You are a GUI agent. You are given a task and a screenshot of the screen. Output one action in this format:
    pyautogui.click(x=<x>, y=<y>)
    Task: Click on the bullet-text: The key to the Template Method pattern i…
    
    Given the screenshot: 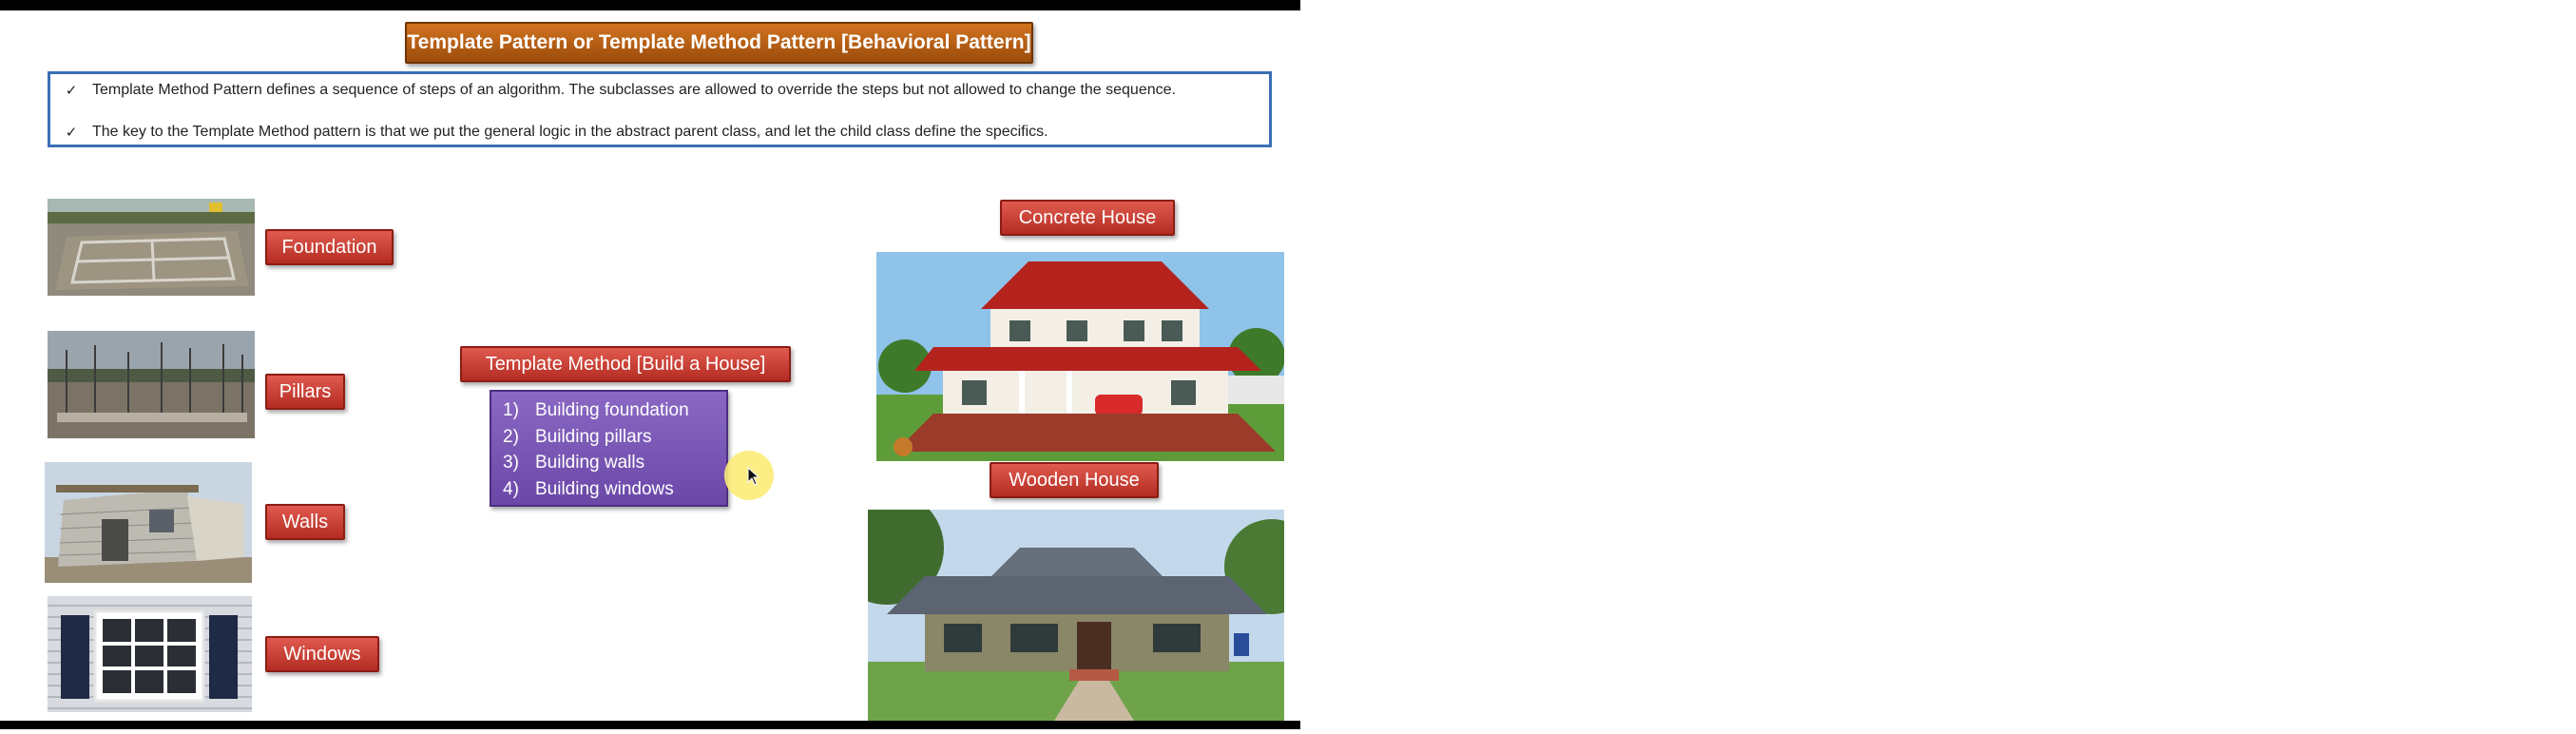 What is the action you would take?
    pyautogui.click(x=570, y=132)
    